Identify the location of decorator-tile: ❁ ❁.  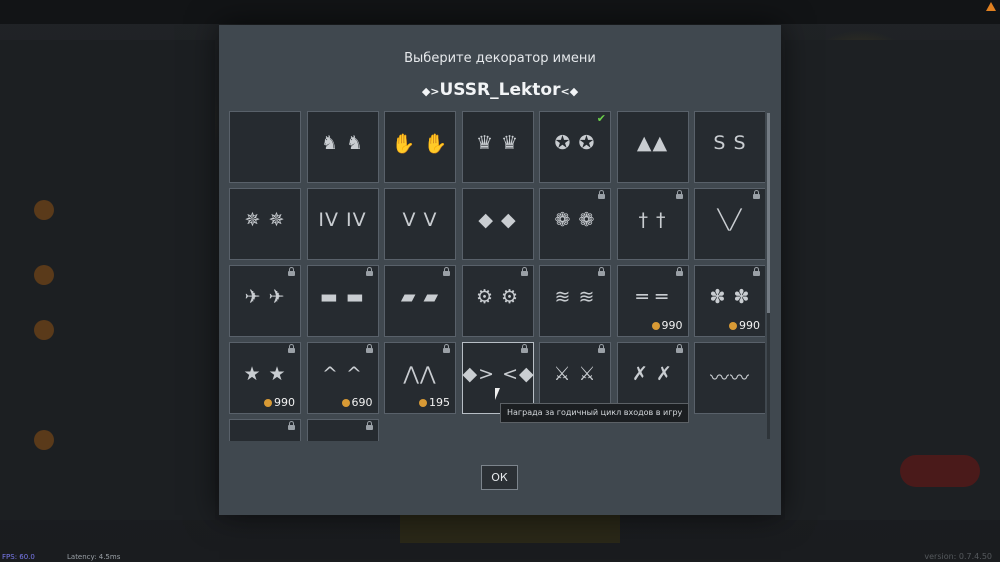
(575, 224).